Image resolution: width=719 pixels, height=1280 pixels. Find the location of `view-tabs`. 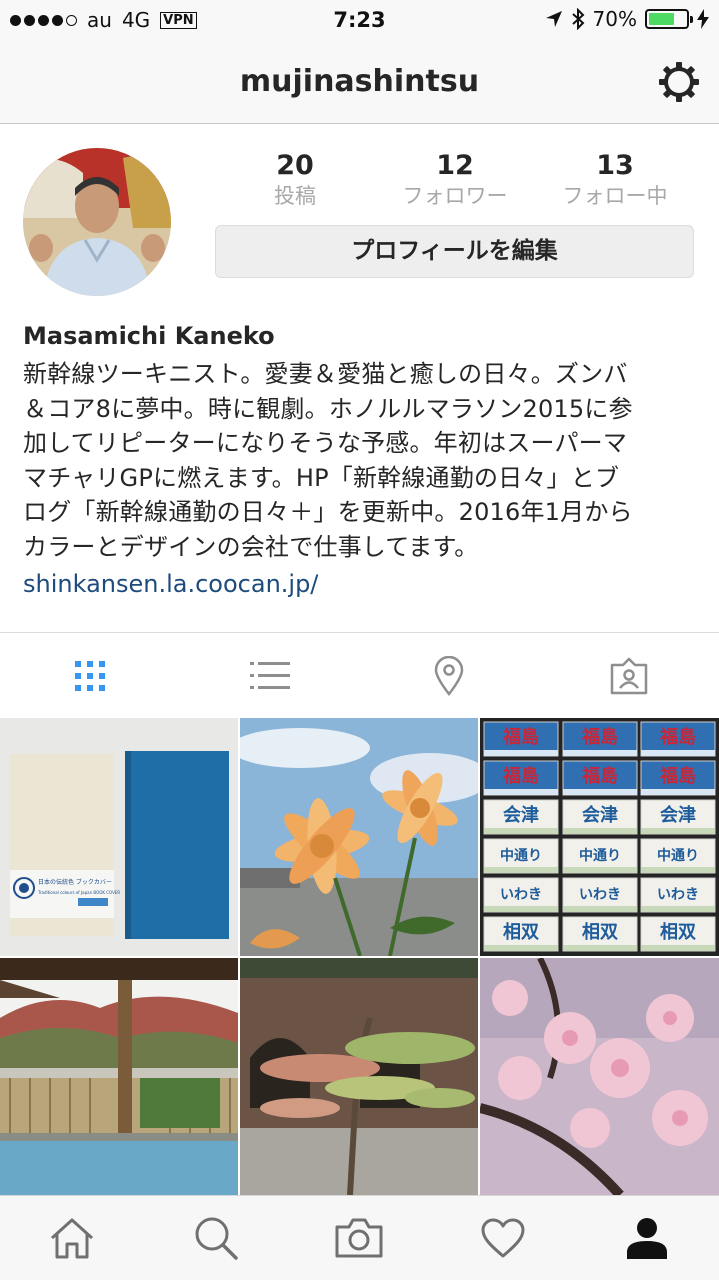

view-tabs is located at coordinates (359, 675).